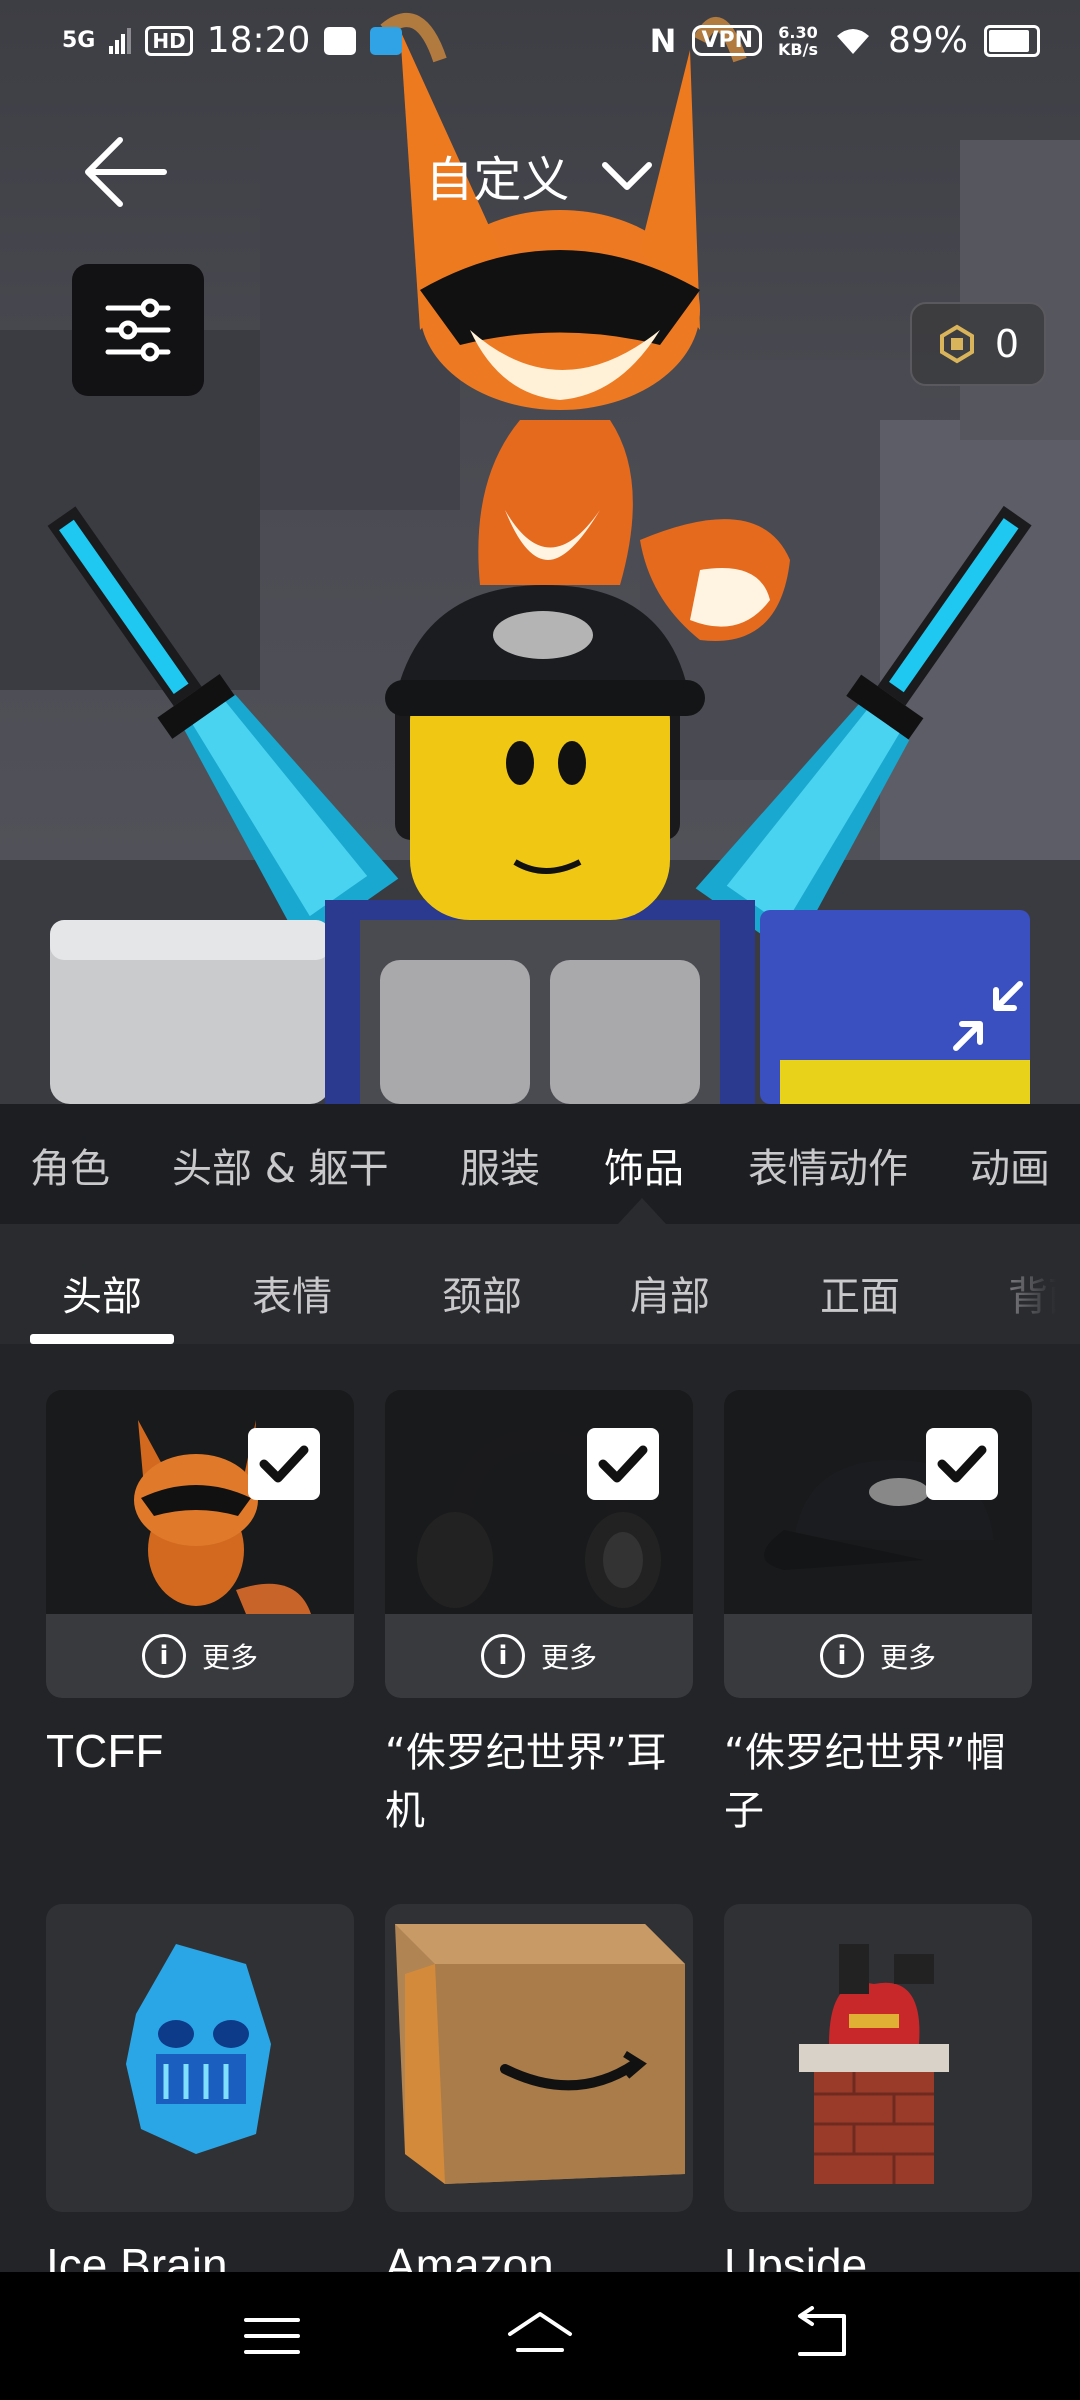  I want to click on subtab-head: 头部, so click(102, 1293).